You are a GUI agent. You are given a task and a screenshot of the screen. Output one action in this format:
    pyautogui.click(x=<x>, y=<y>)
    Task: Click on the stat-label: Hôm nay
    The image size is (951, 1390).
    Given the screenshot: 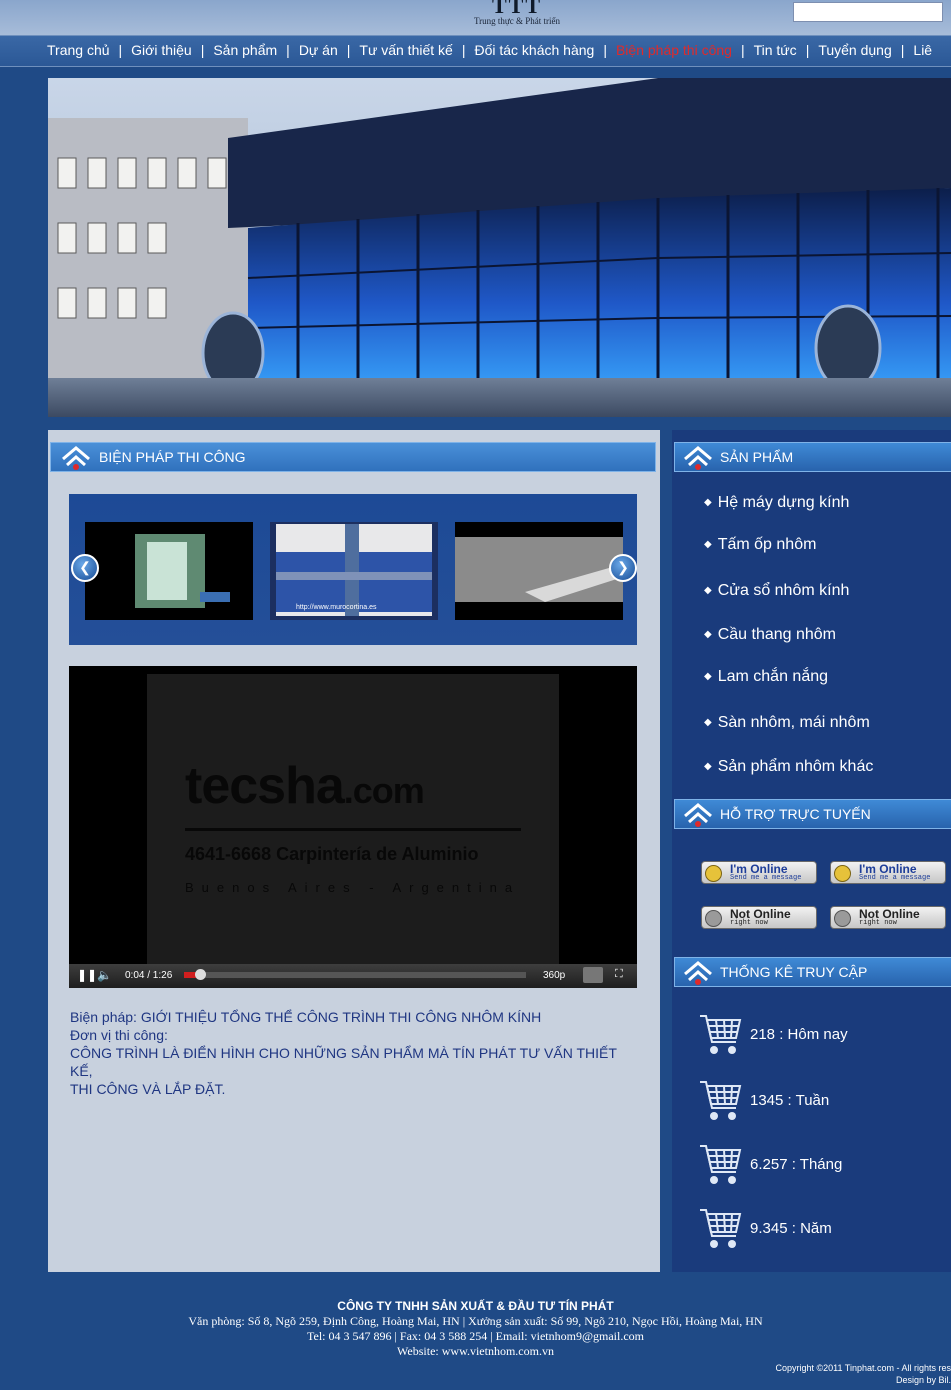 What is the action you would take?
    pyautogui.click(x=817, y=1034)
    